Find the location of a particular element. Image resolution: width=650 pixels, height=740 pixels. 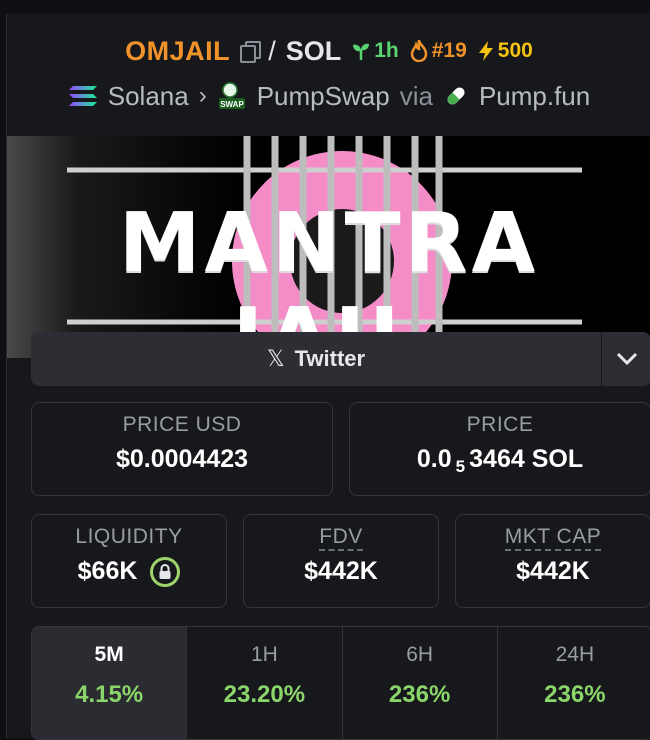

price-native-card: PRICE 0.0 5 3464 SOL is located at coordinates (499, 449).